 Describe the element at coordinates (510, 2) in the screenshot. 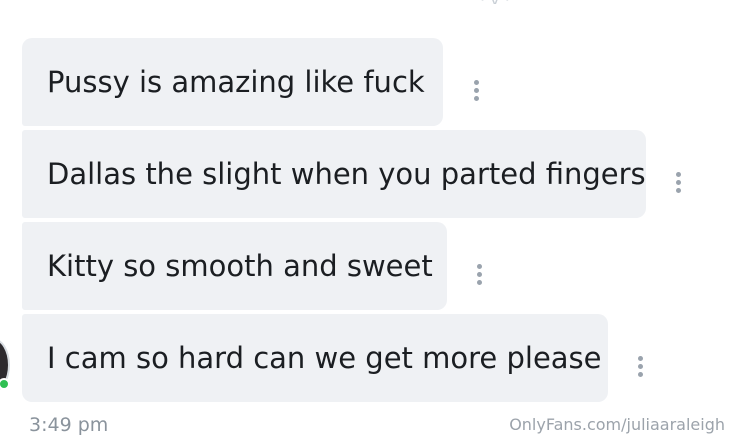

I see `cropped-header-fragment: · y ·` at that location.